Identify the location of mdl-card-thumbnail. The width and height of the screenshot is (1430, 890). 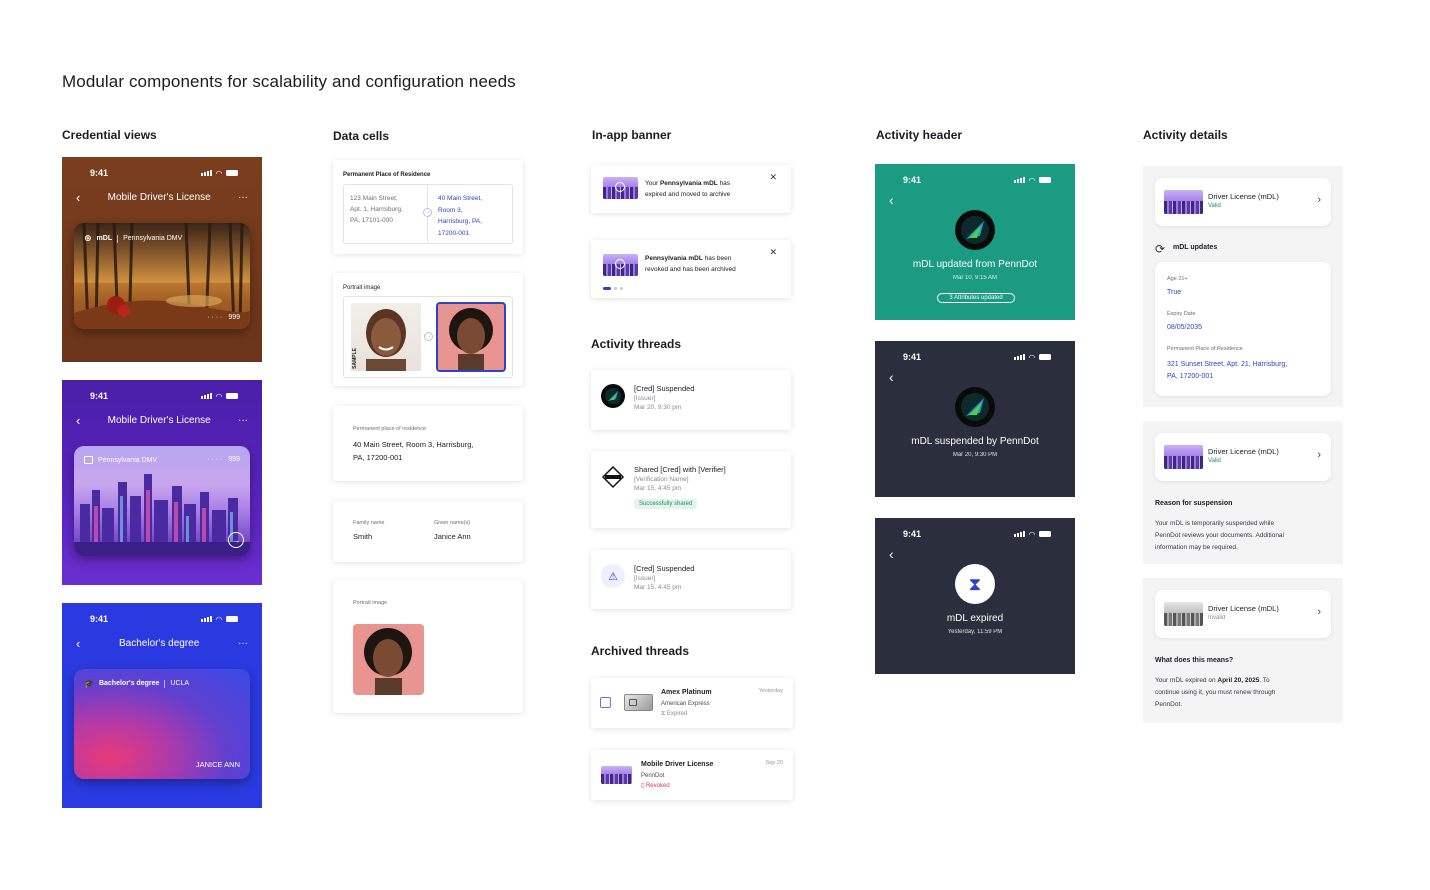
(620, 188).